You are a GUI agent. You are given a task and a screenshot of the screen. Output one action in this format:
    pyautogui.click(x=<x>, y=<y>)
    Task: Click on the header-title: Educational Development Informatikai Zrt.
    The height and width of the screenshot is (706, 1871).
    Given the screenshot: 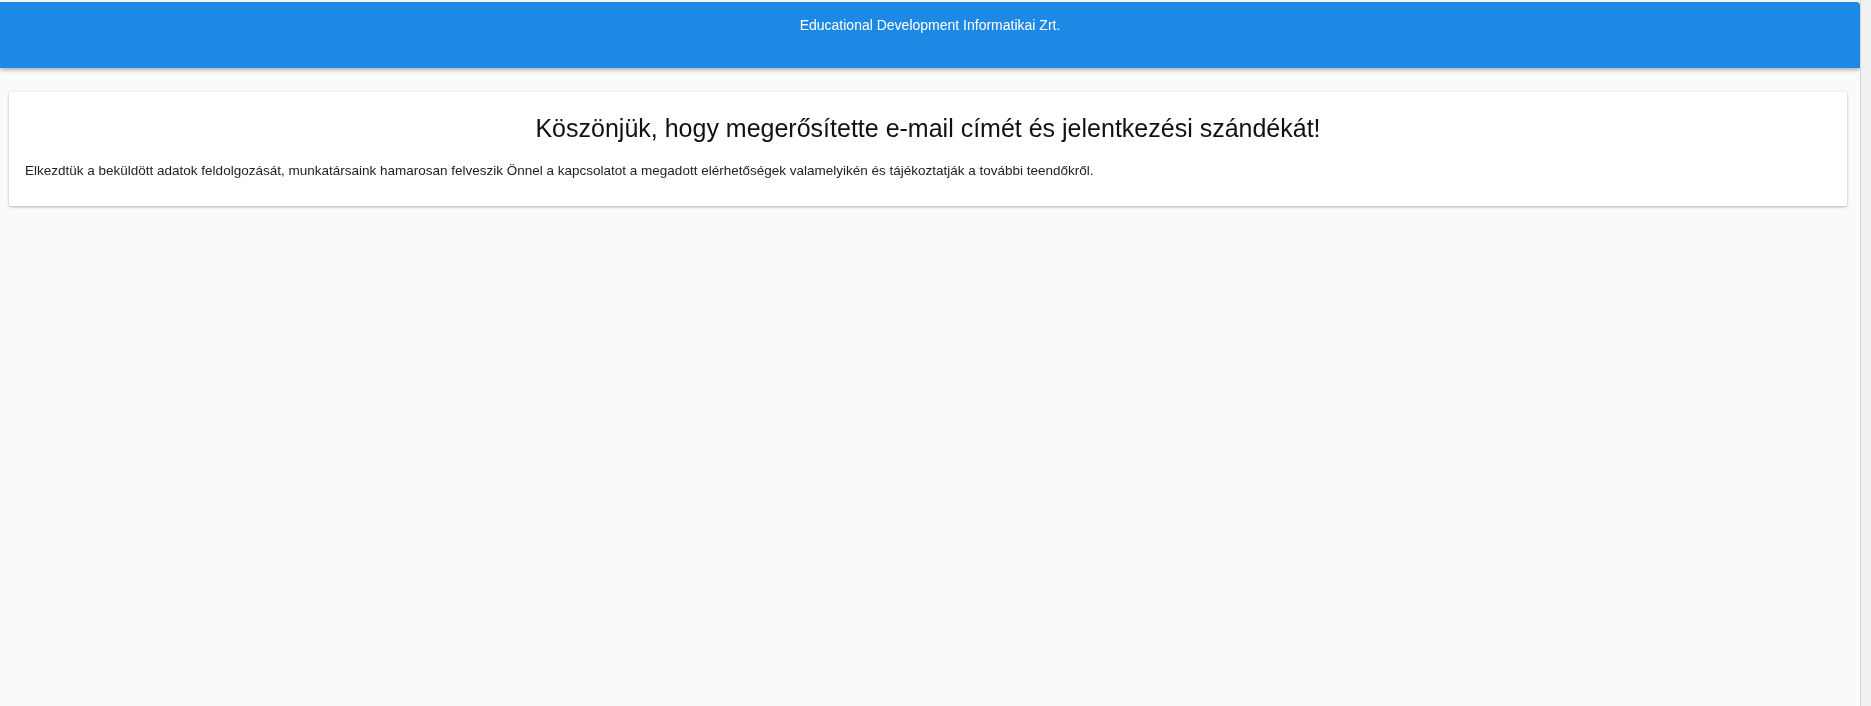 What is the action you would take?
    pyautogui.click(x=930, y=25)
    